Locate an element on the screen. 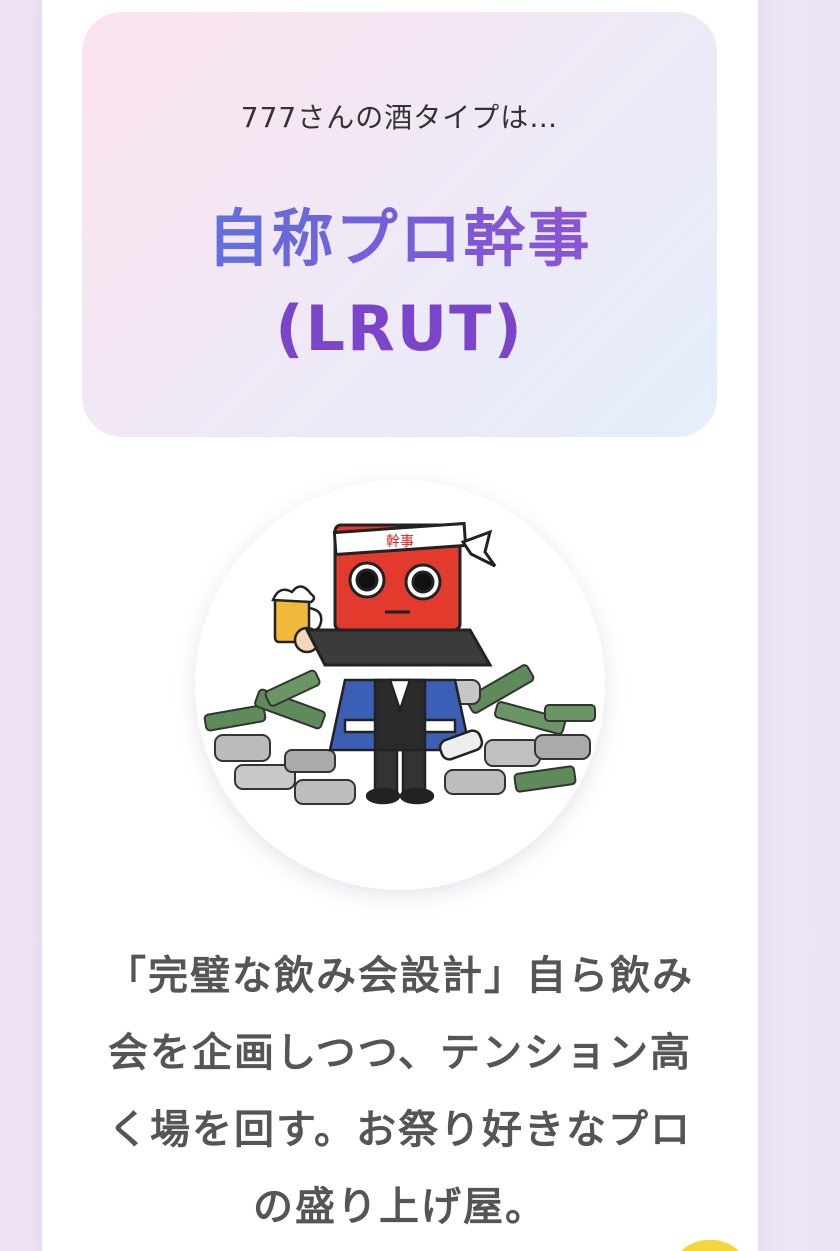  type-name-title: 自称プロ幹事 is located at coordinates (399, 233).